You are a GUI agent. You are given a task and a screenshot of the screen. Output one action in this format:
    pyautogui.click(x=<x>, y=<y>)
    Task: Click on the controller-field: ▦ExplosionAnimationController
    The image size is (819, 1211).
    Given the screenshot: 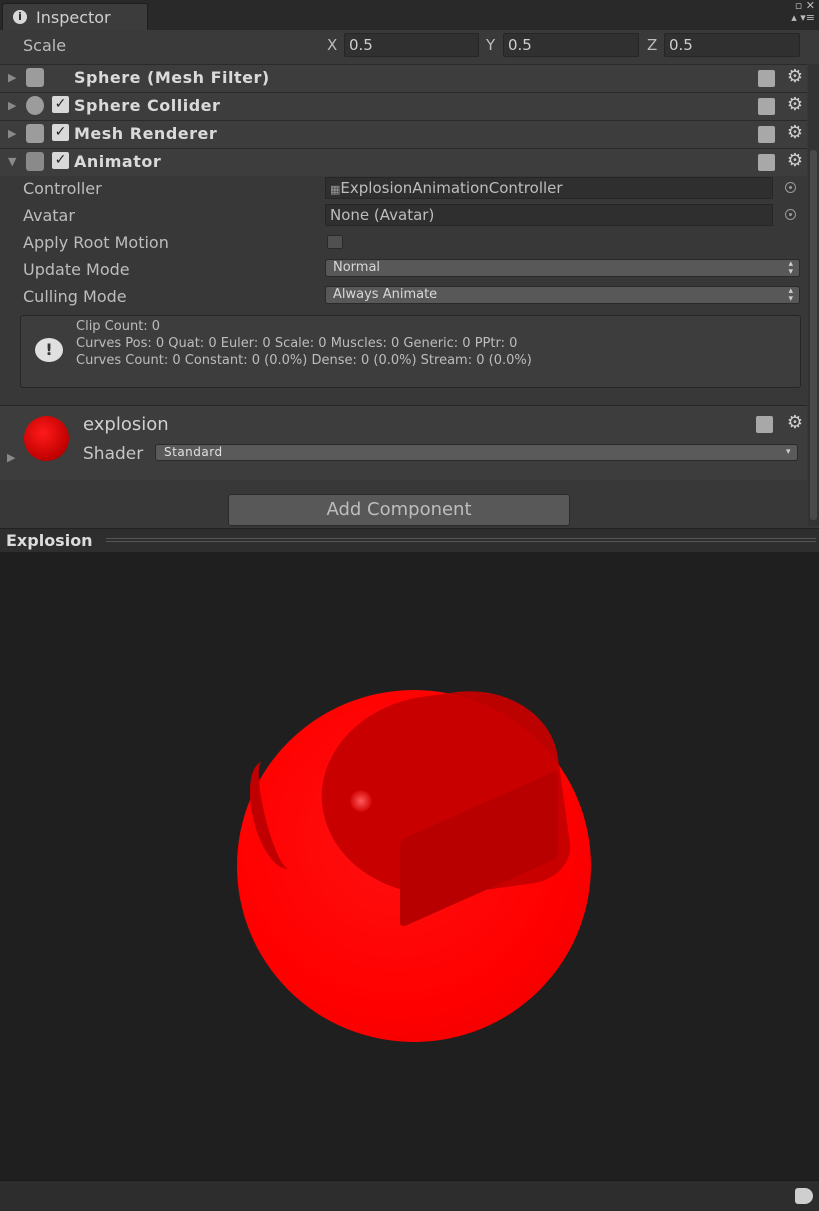 What is the action you would take?
    pyautogui.click(x=549, y=188)
    